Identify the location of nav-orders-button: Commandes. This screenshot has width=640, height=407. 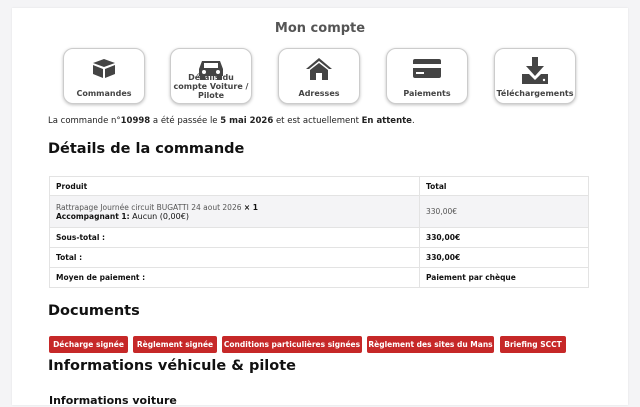
(104, 76).